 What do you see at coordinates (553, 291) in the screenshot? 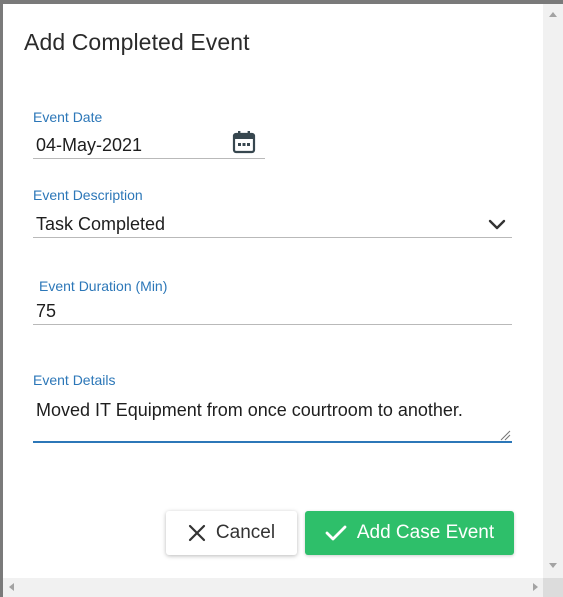
I see `vertical-scrollbar` at bounding box center [553, 291].